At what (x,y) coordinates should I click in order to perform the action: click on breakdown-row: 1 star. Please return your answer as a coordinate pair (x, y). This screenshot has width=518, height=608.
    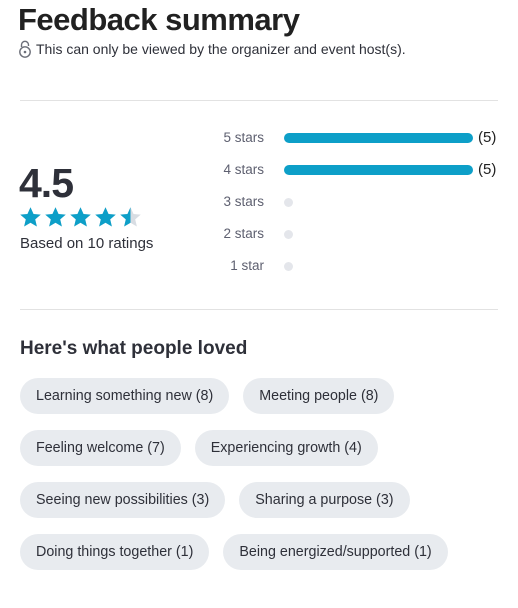
    Looking at the image, I should click on (259, 266).